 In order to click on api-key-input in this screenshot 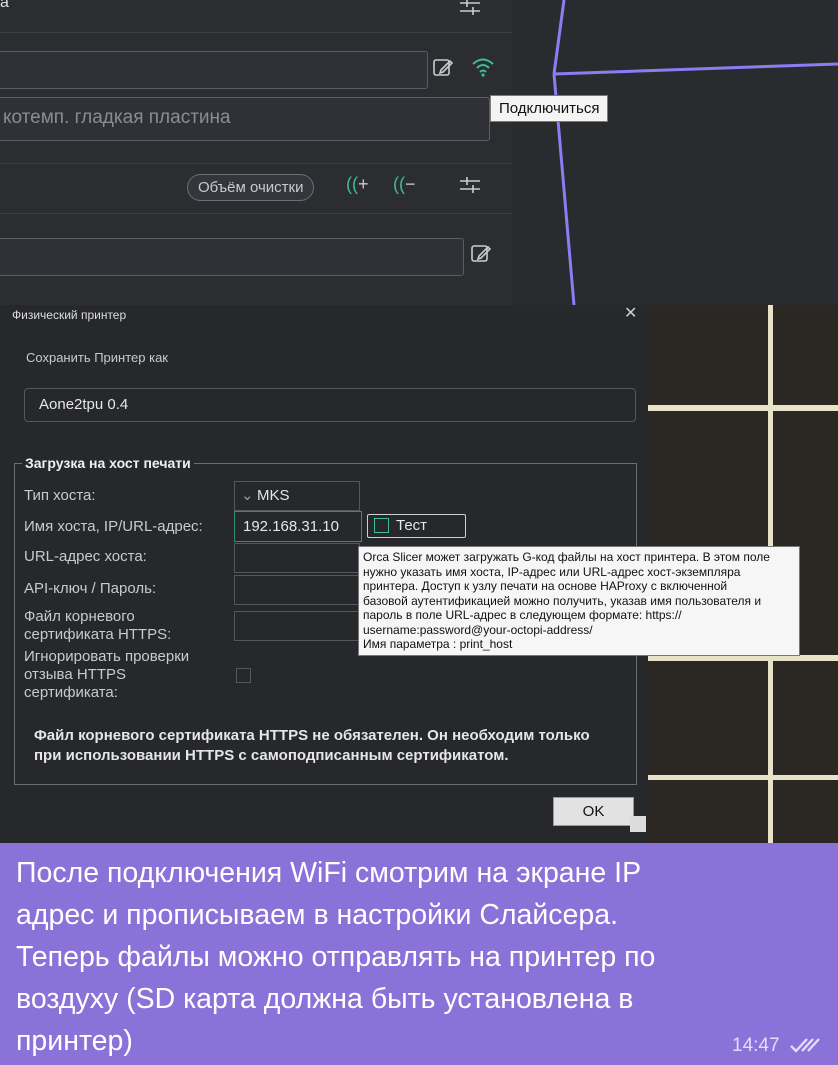, I will do `click(297, 590)`.